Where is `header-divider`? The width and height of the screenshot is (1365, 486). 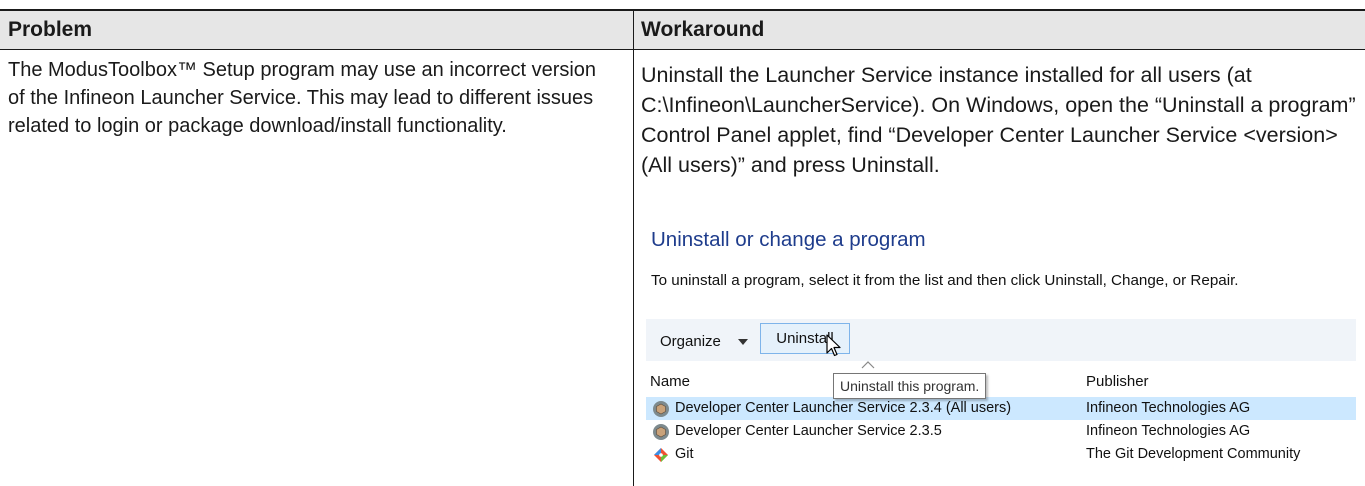
header-divider is located at coordinates (682, 49).